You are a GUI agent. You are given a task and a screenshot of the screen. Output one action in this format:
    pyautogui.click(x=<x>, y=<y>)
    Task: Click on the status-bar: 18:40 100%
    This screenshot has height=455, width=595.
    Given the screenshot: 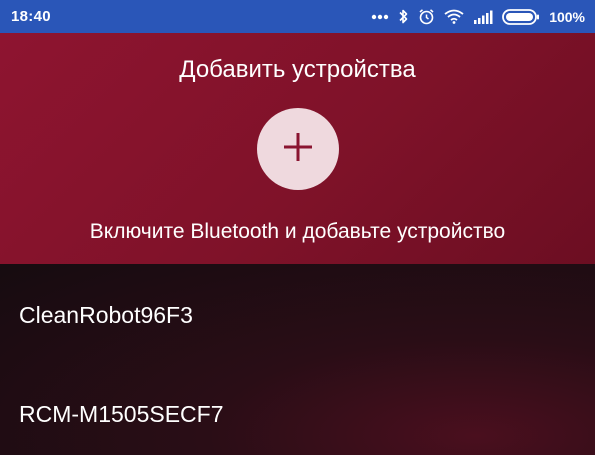 What is the action you would take?
    pyautogui.click(x=297, y=16)
    